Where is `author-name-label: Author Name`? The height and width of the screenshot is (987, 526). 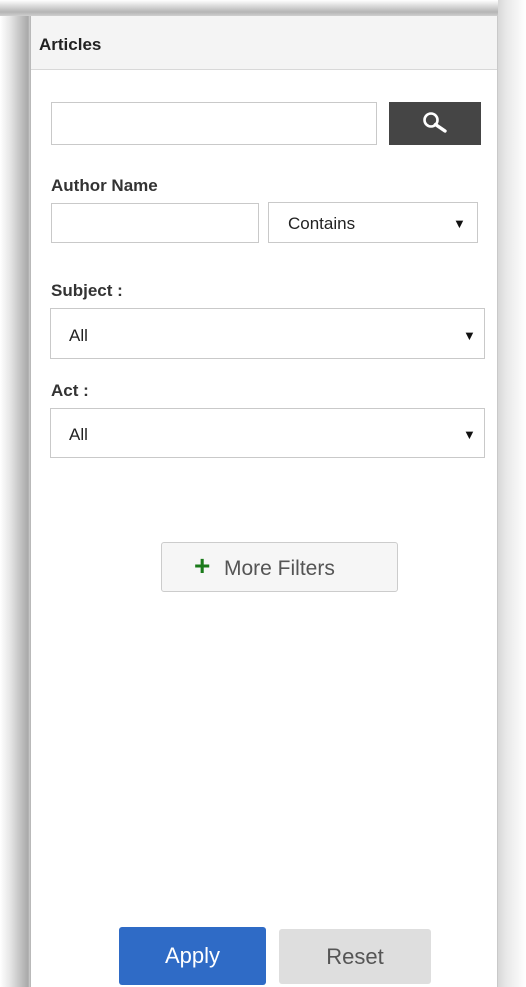
author-name-label: Author Name is located at coordinates (104, 185).